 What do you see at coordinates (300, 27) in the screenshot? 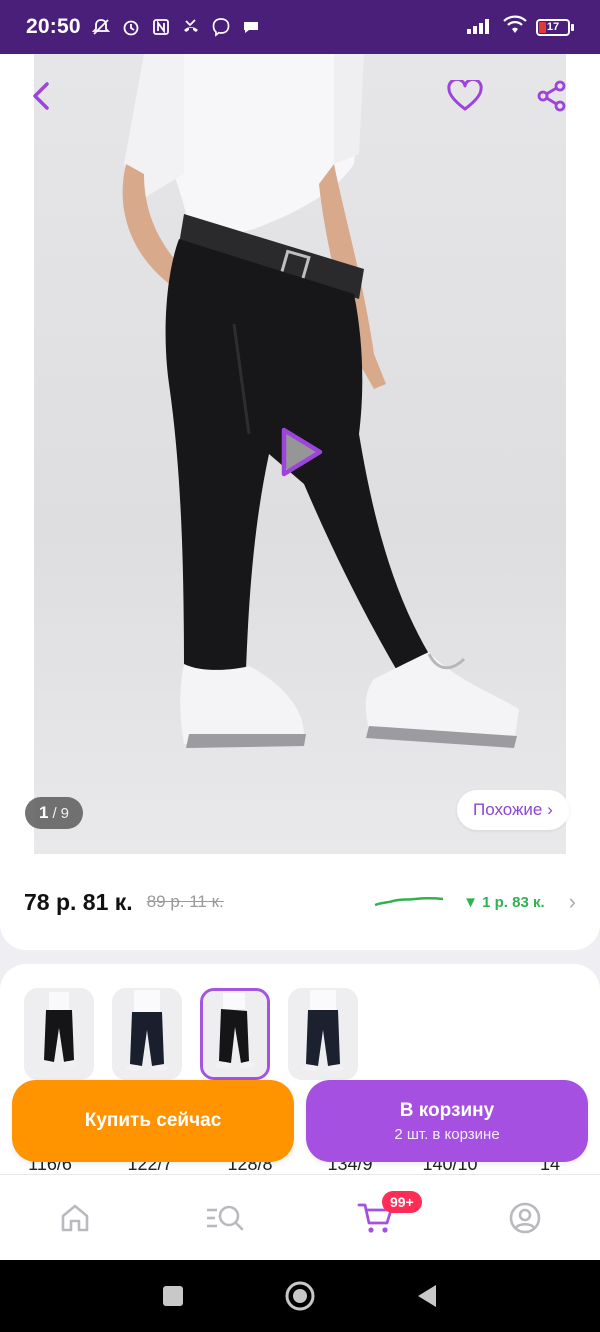
I see `status-bar: 20:50 17` at bounding box center [300, 27].